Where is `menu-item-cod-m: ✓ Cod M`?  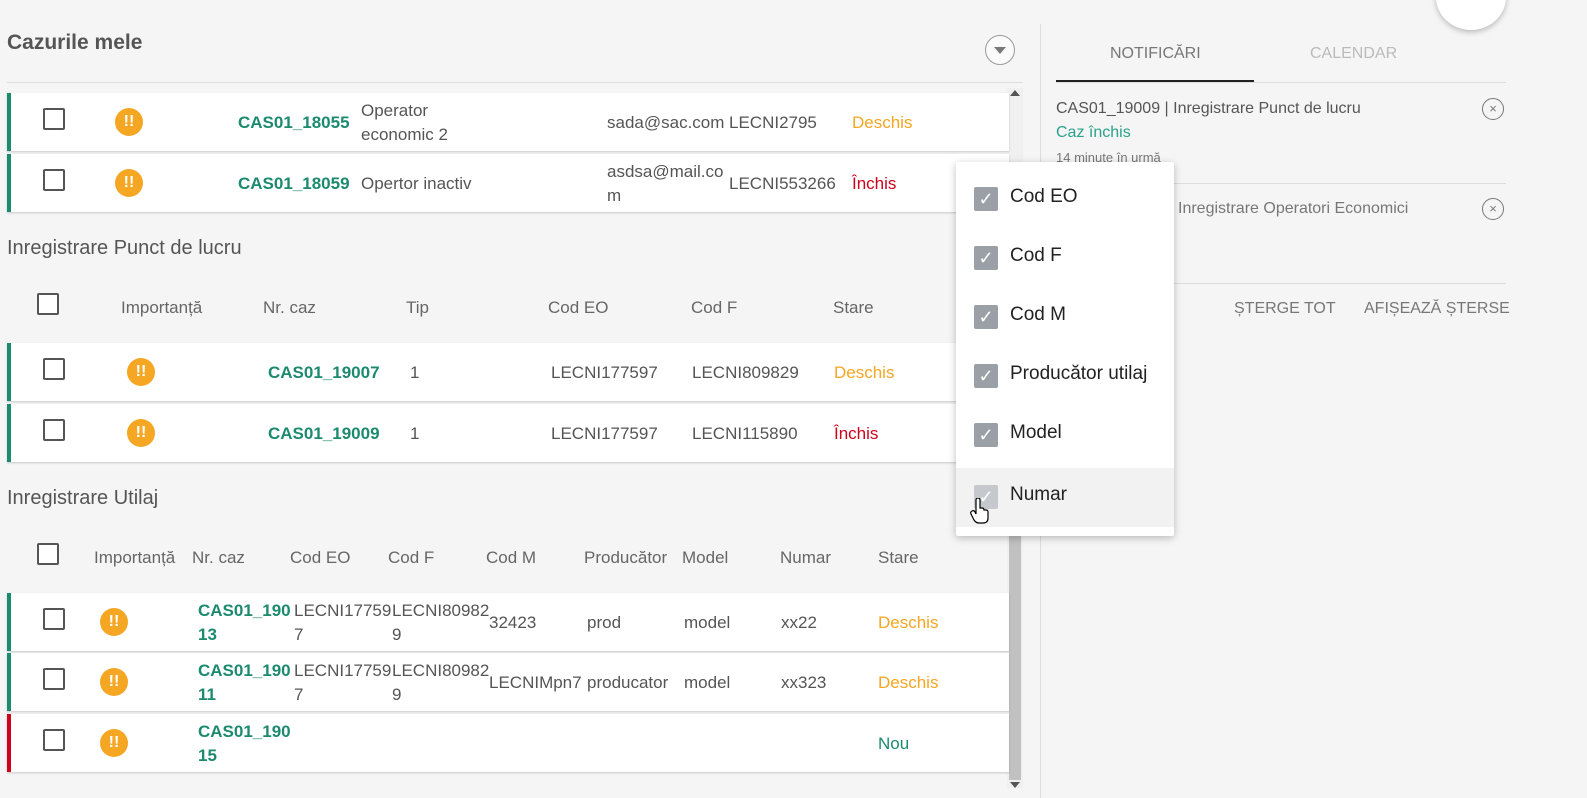
menu-item-cod-m: ✓ Cod M is located at coordinates (1065, 317).